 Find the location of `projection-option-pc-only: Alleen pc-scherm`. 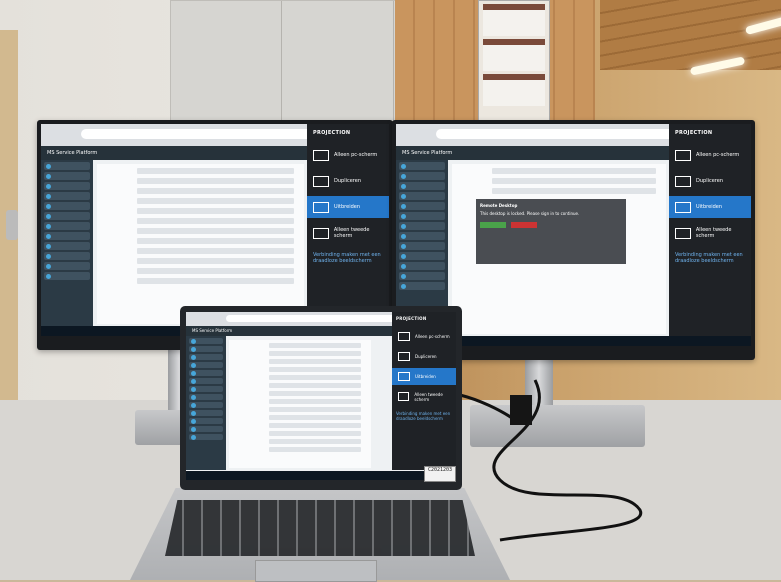

projection-option-pc-only: Alleen pc-scherm is located at coordinates (424, 336).